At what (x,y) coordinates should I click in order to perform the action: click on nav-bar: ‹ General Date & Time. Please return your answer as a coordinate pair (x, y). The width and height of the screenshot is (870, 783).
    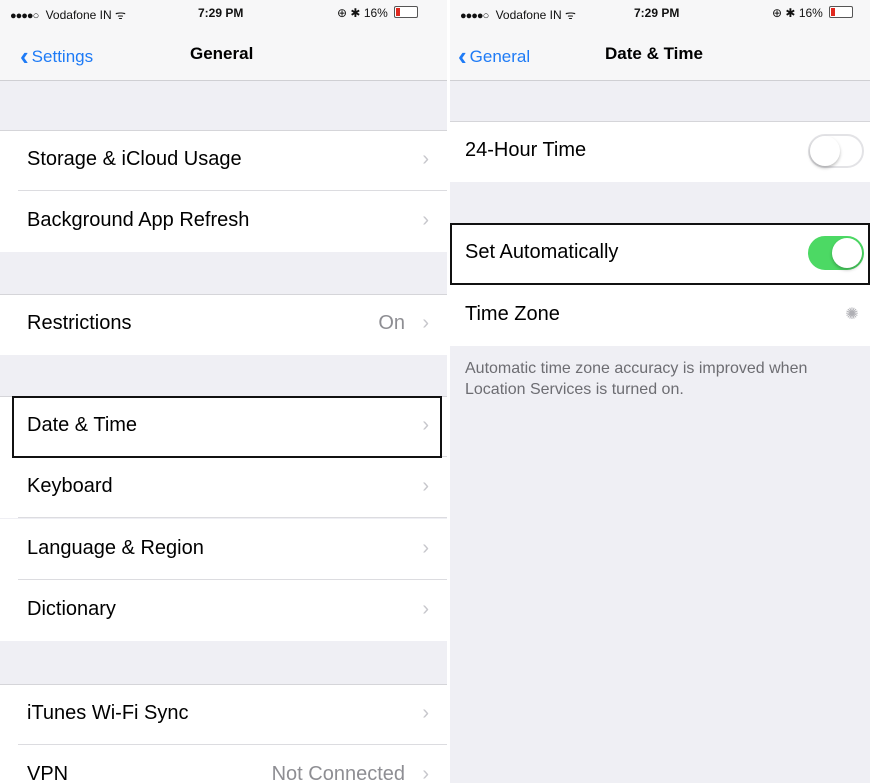
    Looking at the image, I should click on (660, 53).